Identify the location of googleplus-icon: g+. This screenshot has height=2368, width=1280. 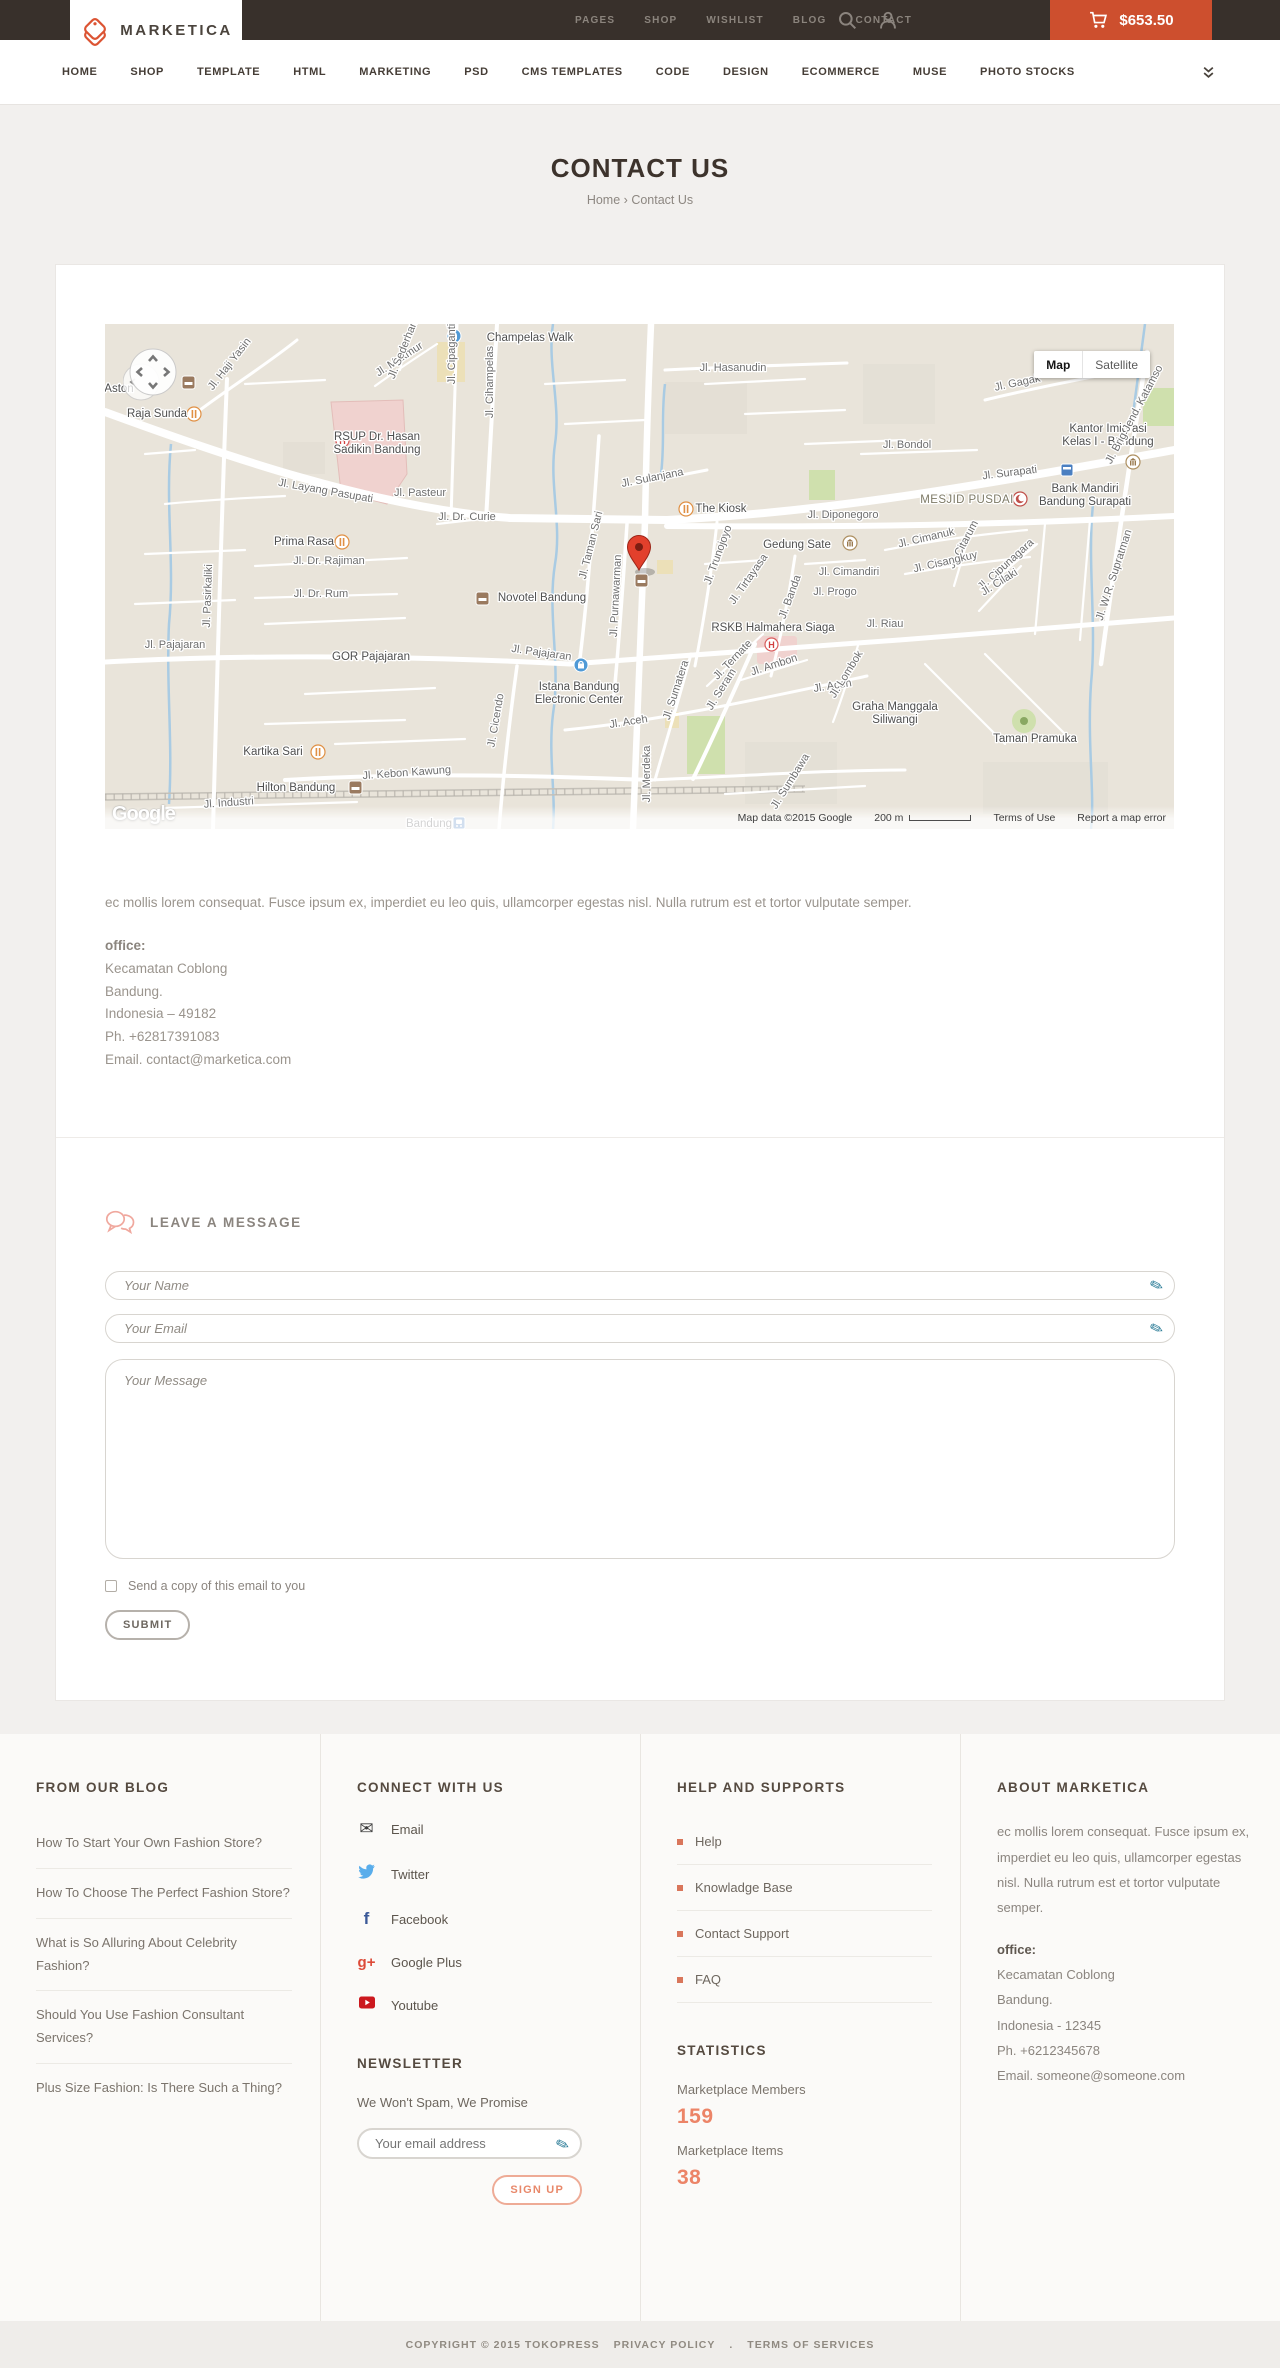
(366, 1963).